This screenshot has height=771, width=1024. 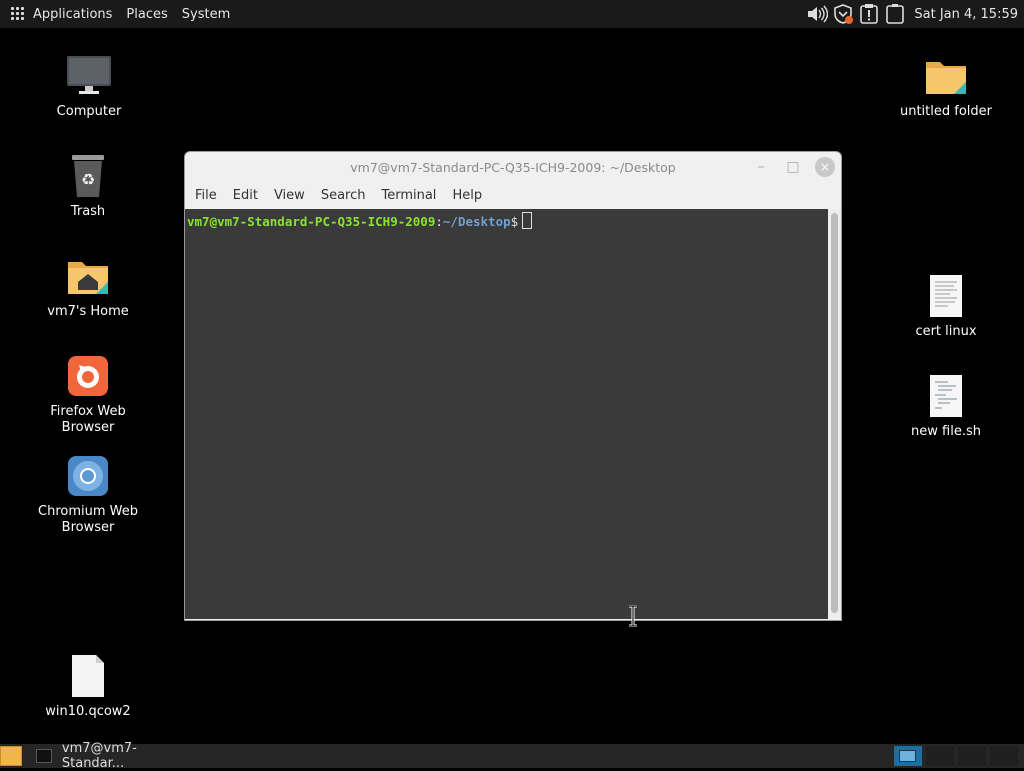 I want to click on desktop-icon-untitled-folder: untitled folder, so click(x=946, y=86).